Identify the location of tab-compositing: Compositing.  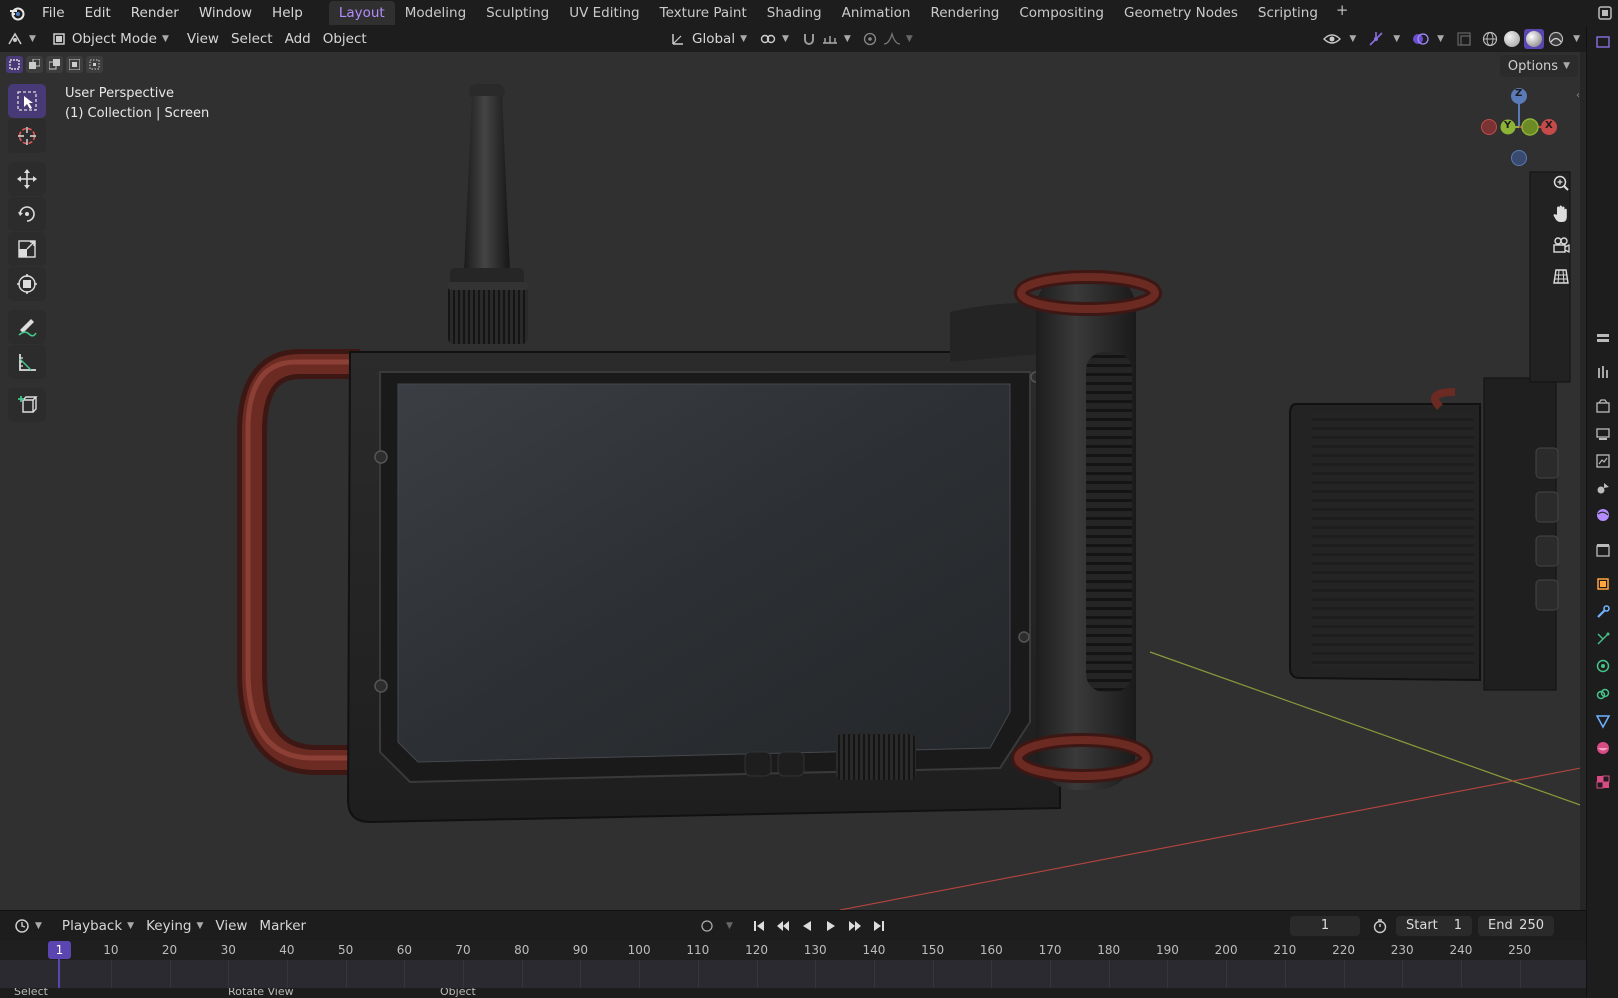
(1061, 13).